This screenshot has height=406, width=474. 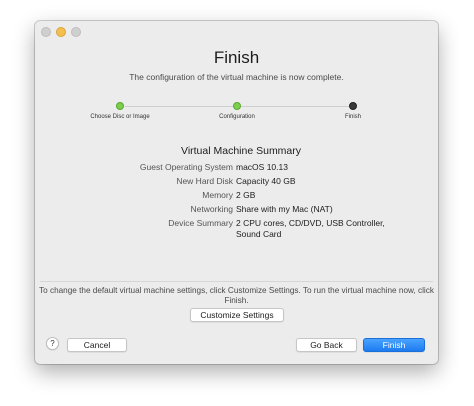 I want to click on customize-settings-button: Customize Settings, so click(x=237, y=315).